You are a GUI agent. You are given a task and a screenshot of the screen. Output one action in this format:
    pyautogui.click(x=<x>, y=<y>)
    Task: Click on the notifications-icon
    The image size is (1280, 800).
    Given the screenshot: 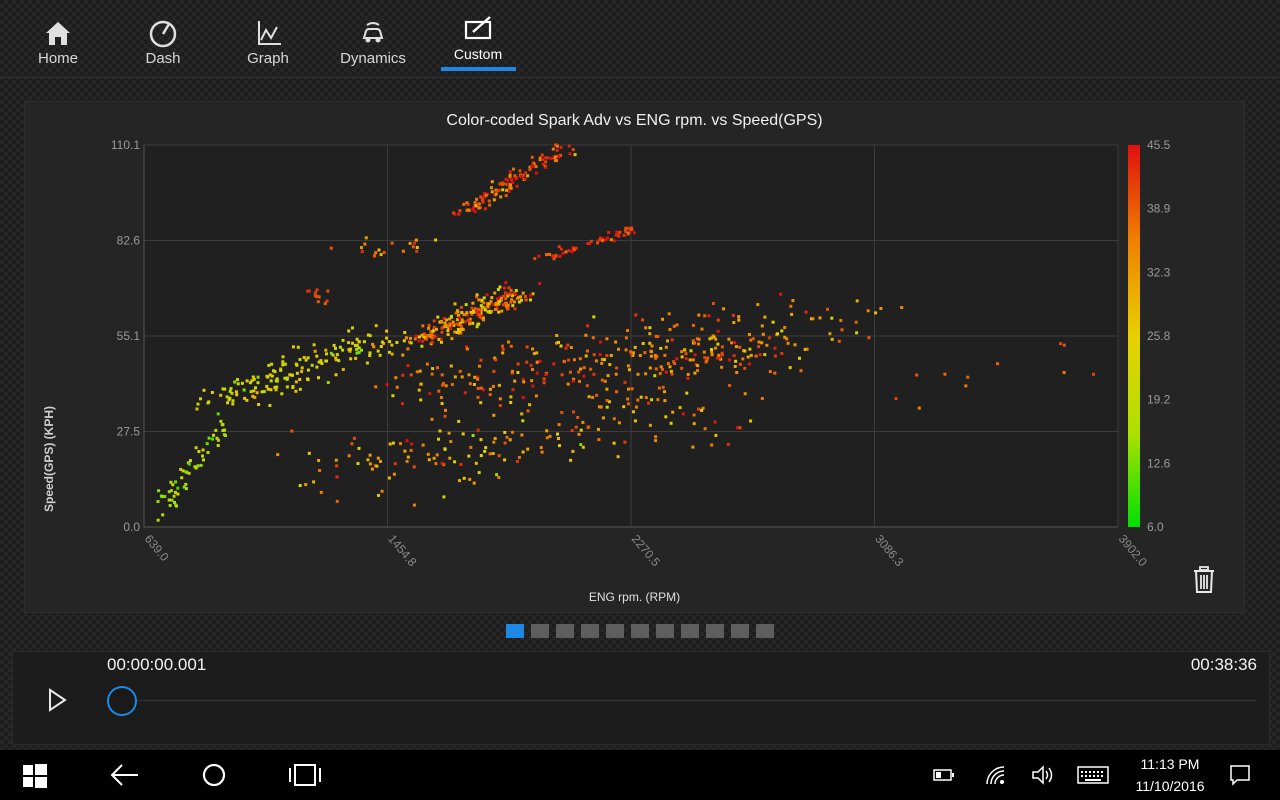 What is the action you would take?
    pyautogui.click(x=1240, y=775)
    